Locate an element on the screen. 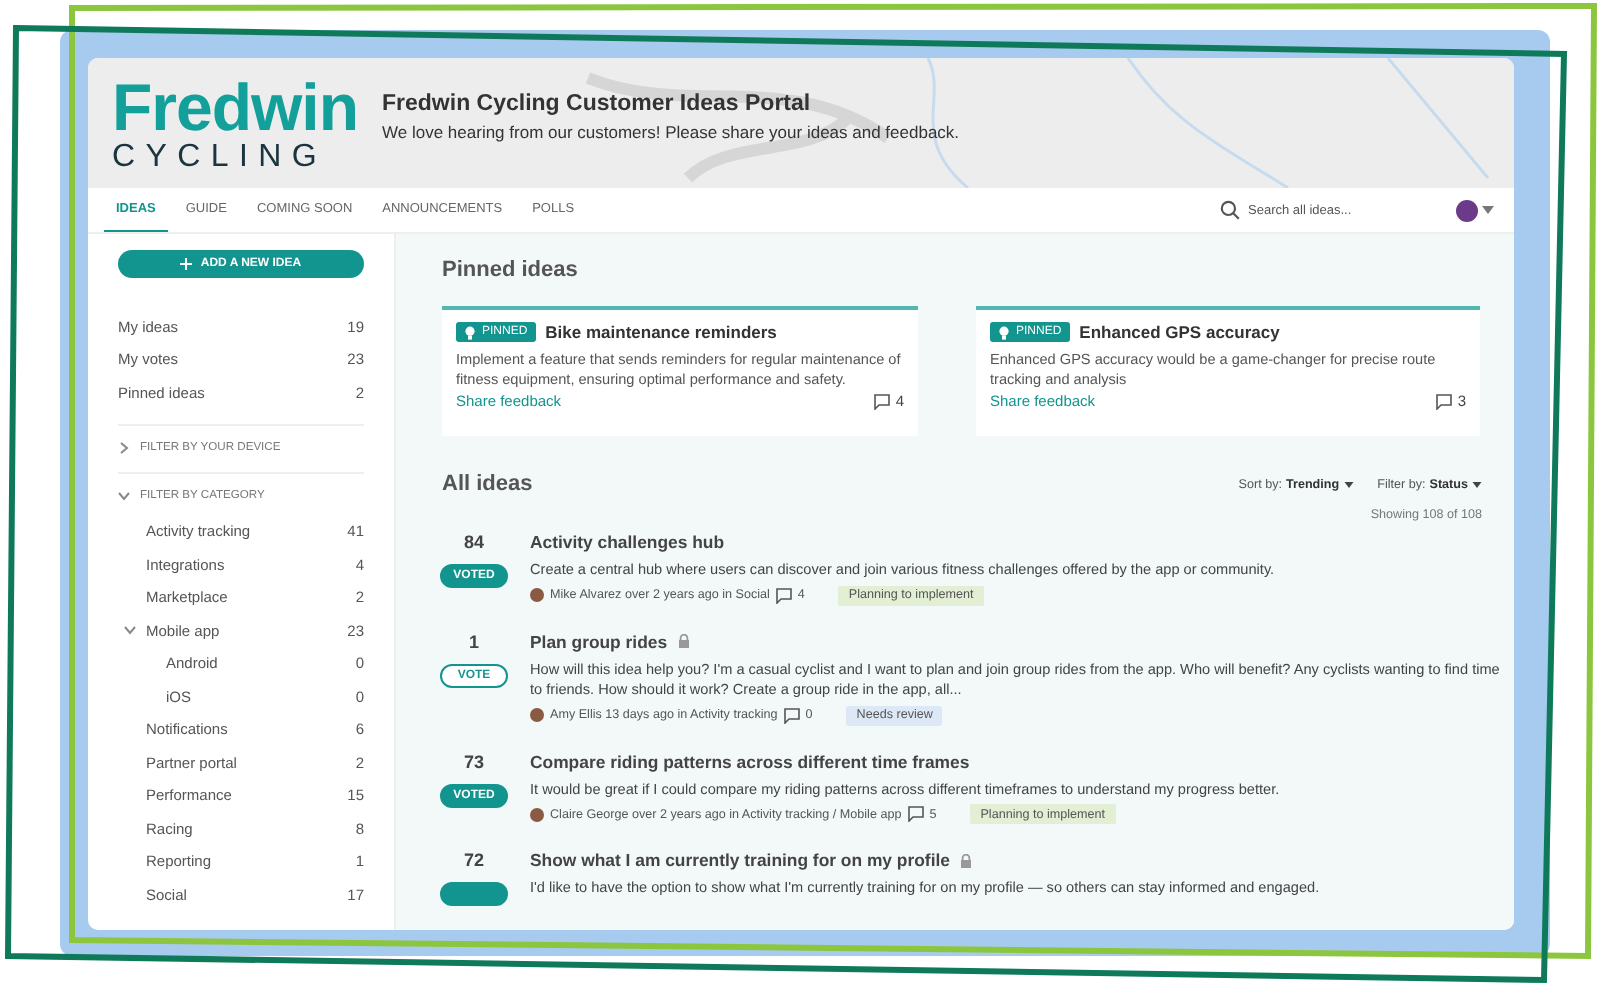  section-heading: All ideas is located at coordinates (487, 484).